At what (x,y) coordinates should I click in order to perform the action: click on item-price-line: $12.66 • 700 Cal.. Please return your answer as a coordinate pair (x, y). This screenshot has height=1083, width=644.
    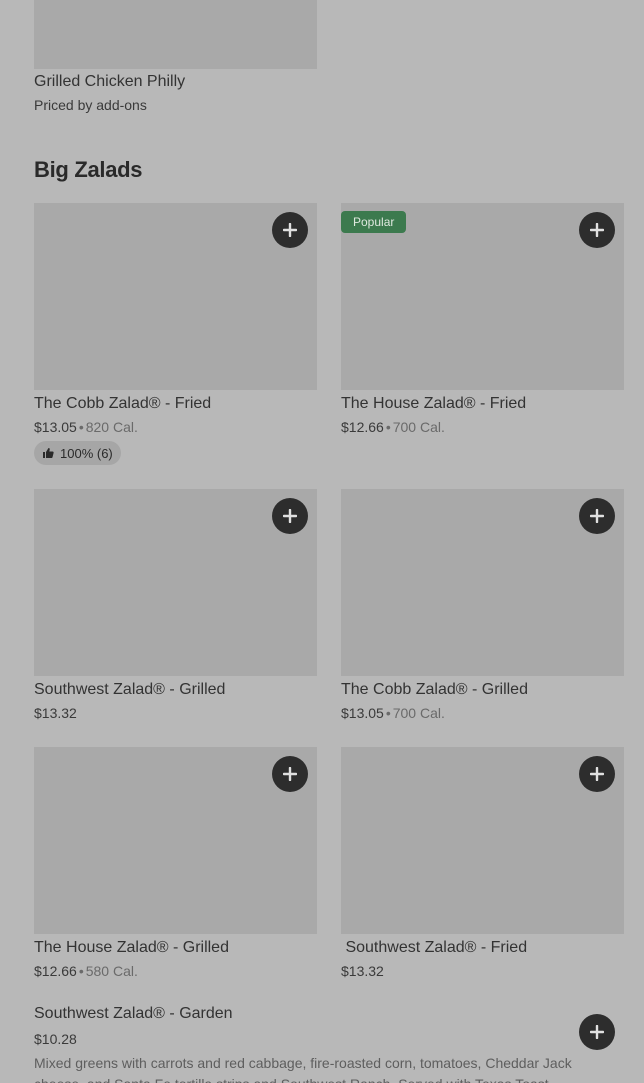
    Looking at the image, I should click on (393, 427).